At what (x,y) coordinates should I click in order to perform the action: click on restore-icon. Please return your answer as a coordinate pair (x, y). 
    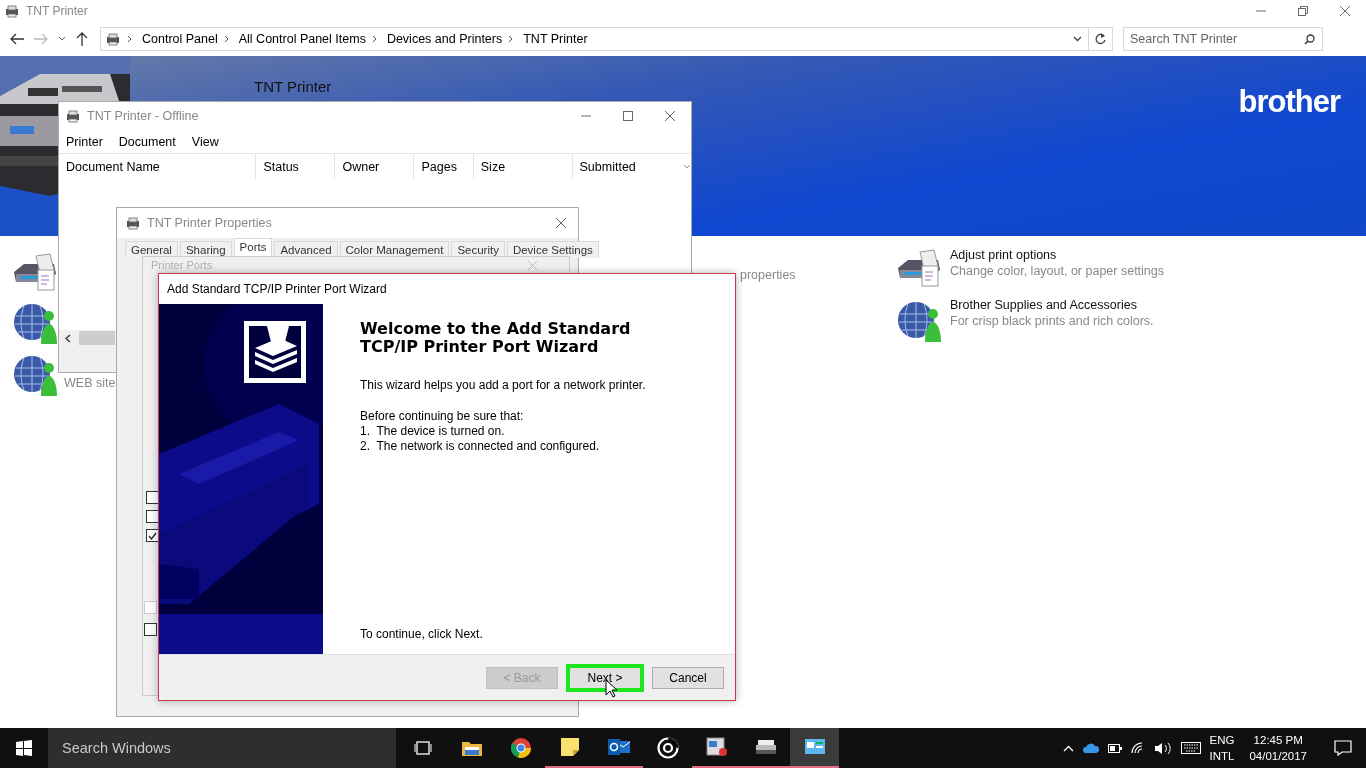
    Looking at the image, I should click on (1303, 11).